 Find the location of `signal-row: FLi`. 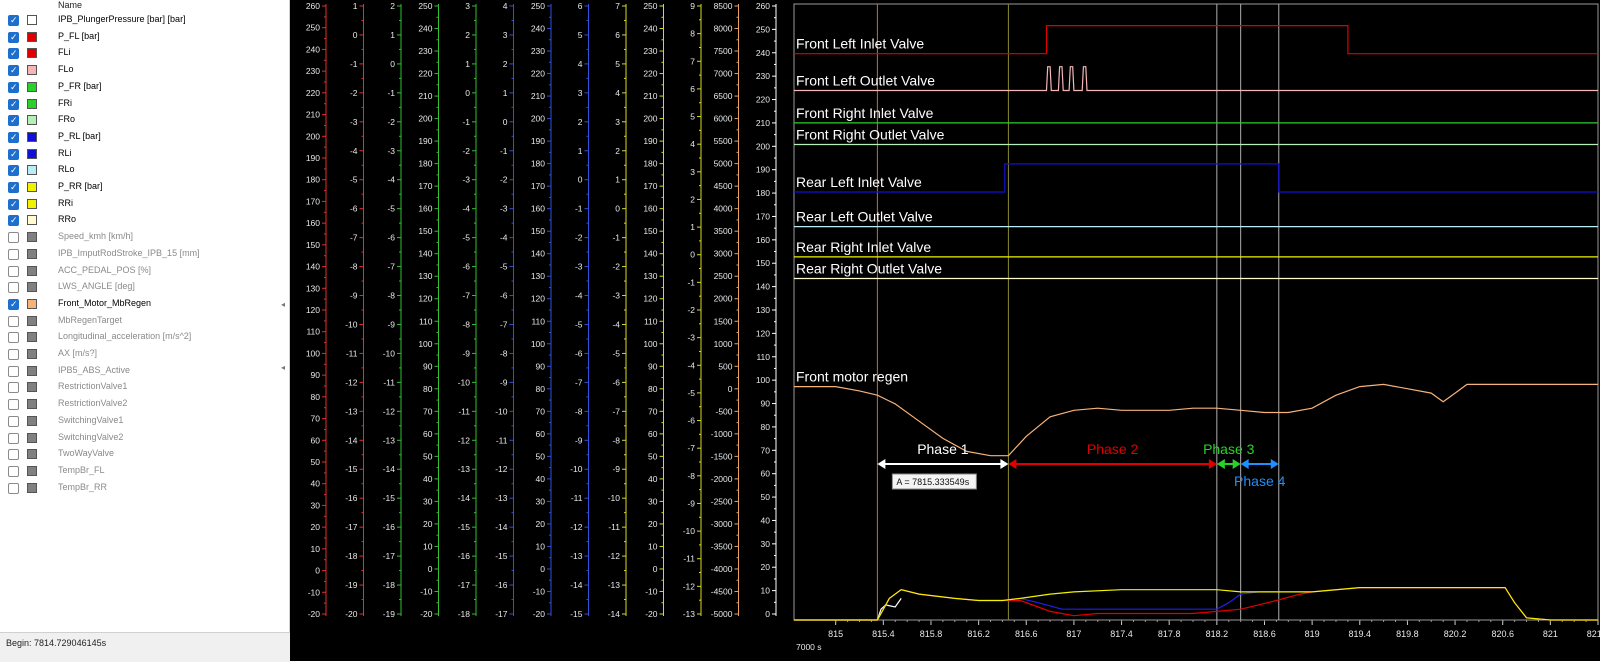

signal-row: FLi is located at coordinates (143, 53).